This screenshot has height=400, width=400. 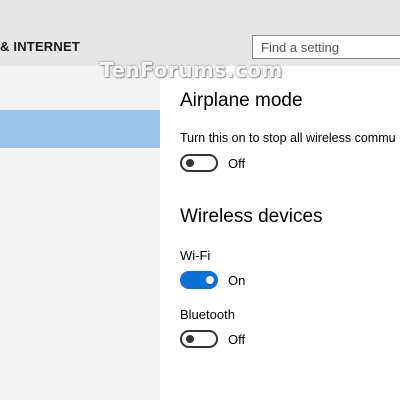 I want to click on search-box, so click(x=326, y=47).